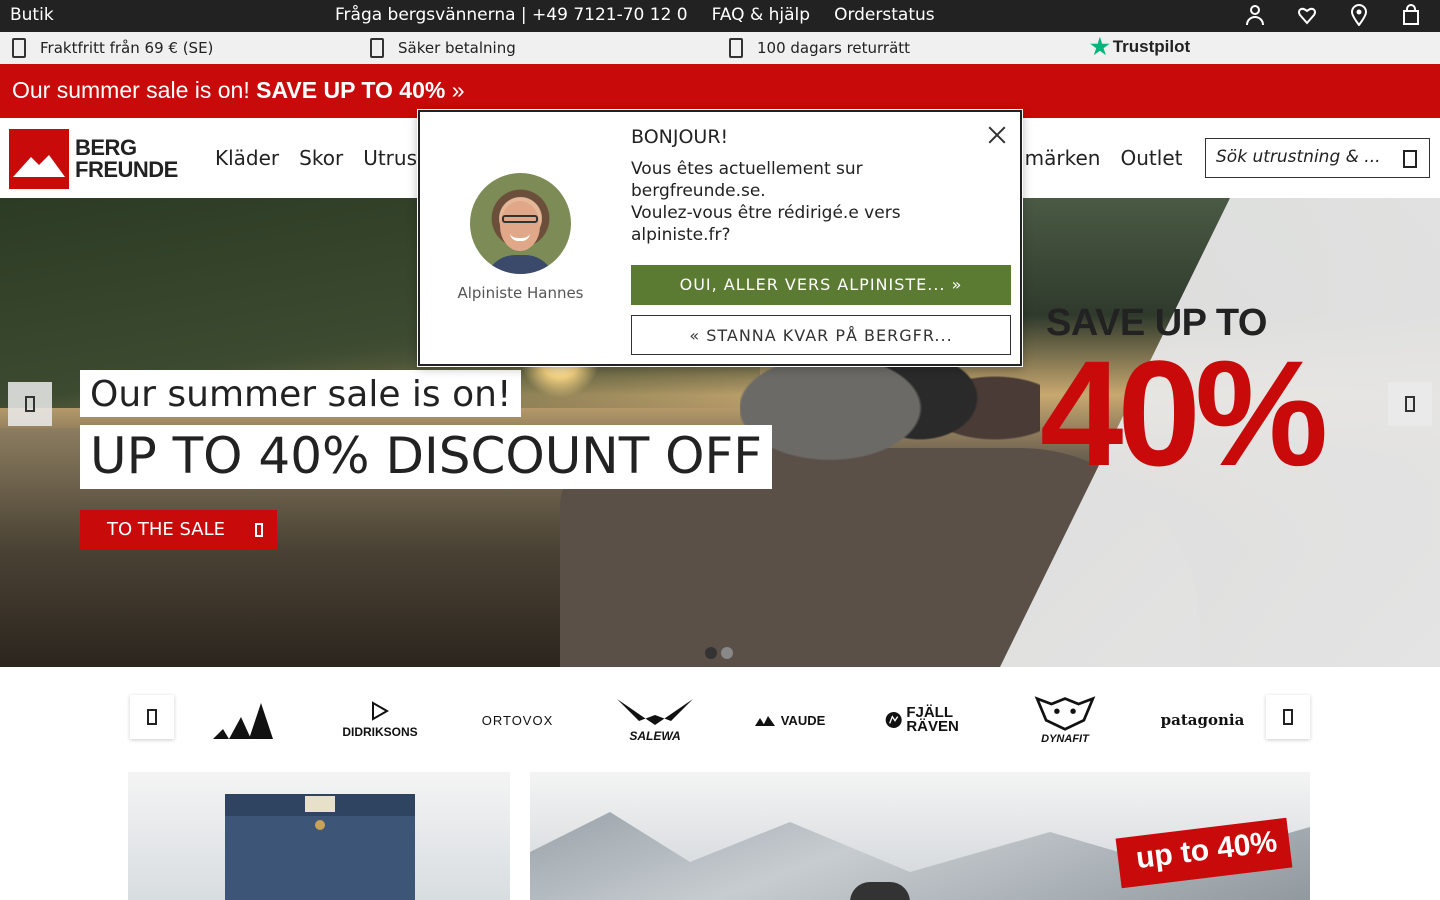 The height and width of the screenshot is (900, 1440). I want to click on order-status-link: Orderstatus, so click(884, 15).